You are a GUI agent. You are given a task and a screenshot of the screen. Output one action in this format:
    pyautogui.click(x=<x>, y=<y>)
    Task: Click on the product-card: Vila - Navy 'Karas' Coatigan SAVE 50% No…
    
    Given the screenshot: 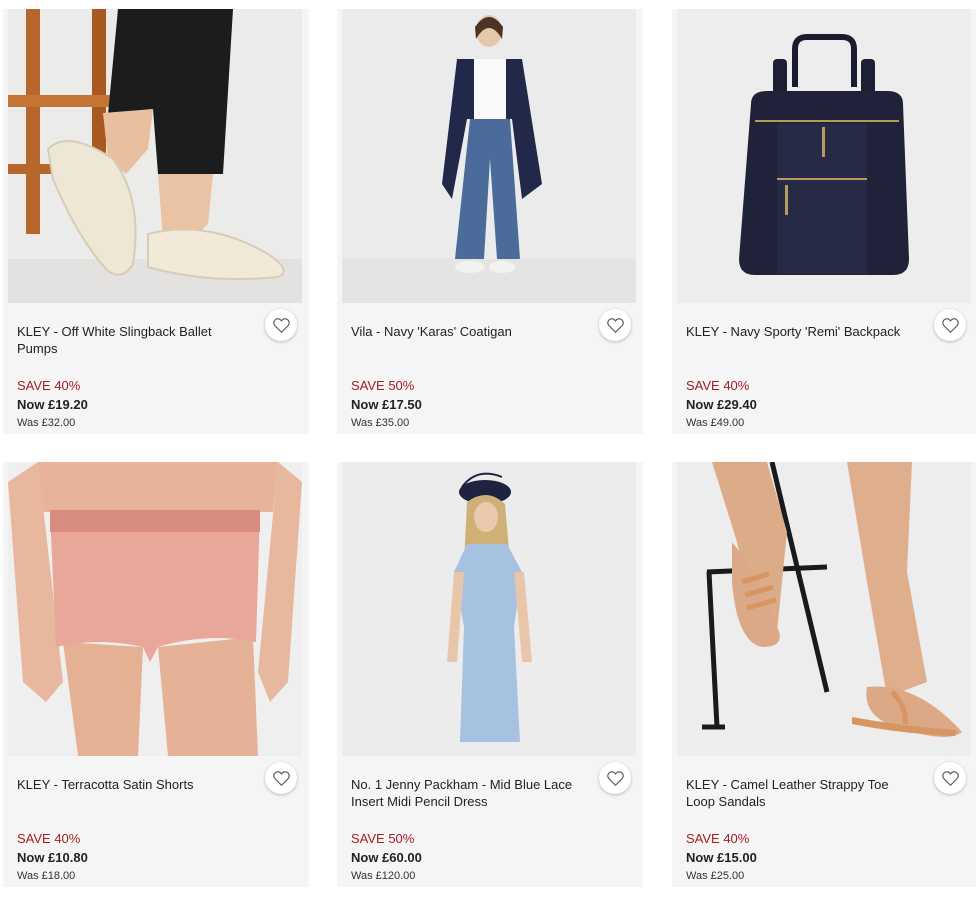 What is the action you would take?
    pyautogui.click(x=490, y=221)
    